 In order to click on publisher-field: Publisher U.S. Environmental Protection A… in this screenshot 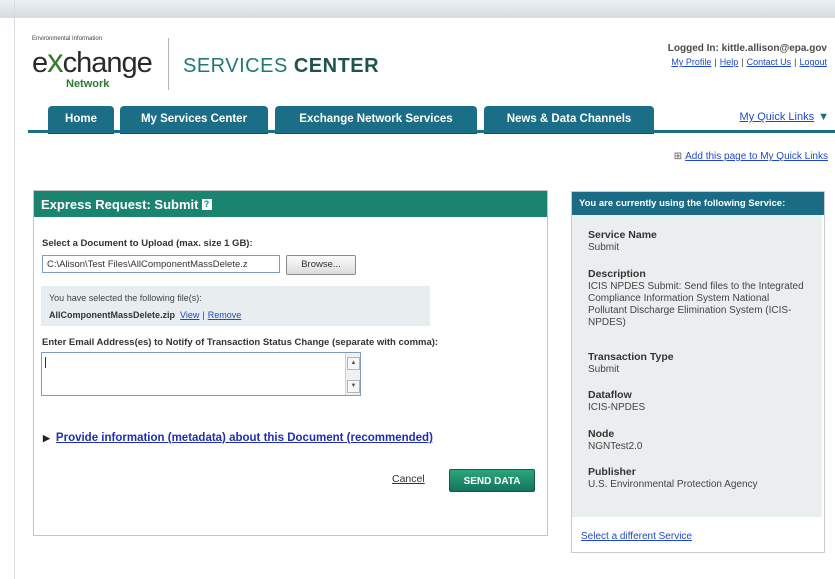, I will do `click(673, 478)`.